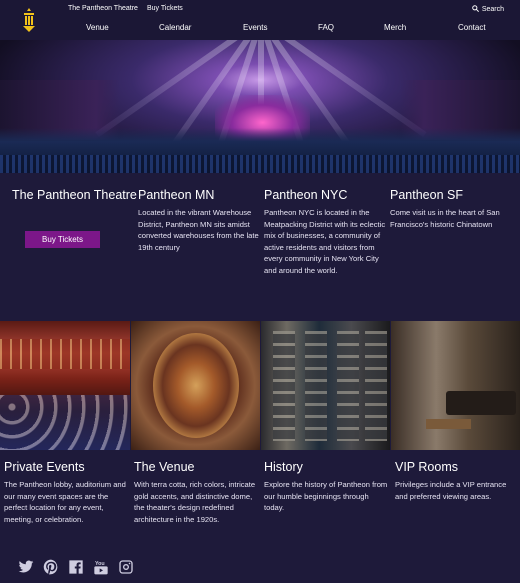 The height and width of the screenshot is (583, 520). Describe the element at coordinates (260, 164) in the screenshot. I see `hero-crowd-heads` at that location.